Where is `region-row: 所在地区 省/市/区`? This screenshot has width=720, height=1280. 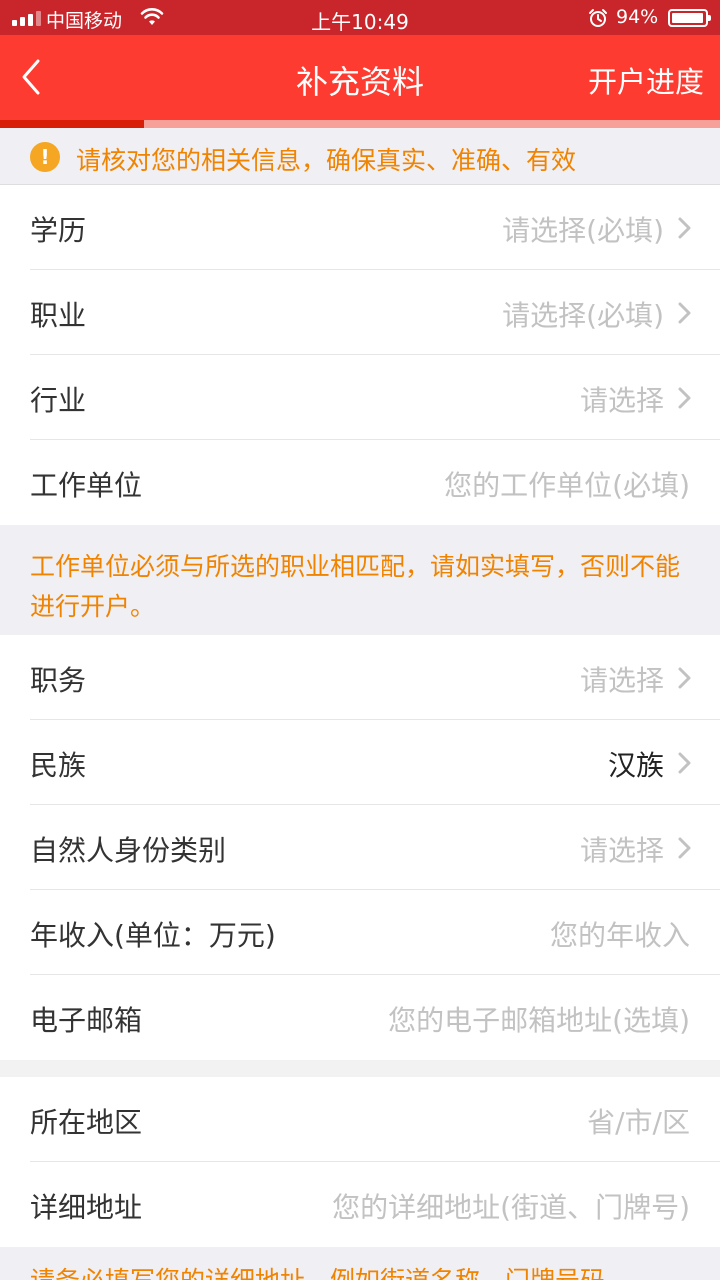
region-row: 所在地区 省/市/区 is located at coordinates (360, 1119).